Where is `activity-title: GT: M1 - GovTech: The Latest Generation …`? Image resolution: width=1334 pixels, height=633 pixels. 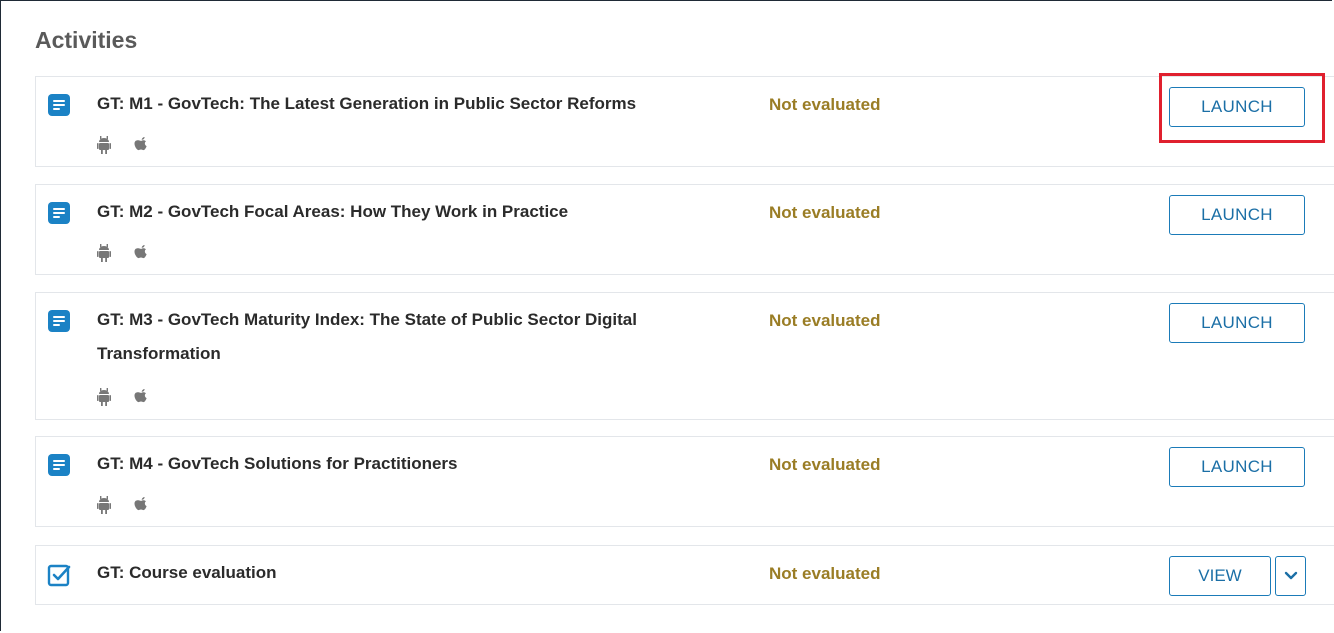
activity-title: GT: M1 - GovTech: The Latest Generation … is located at coordinates (427, 104).